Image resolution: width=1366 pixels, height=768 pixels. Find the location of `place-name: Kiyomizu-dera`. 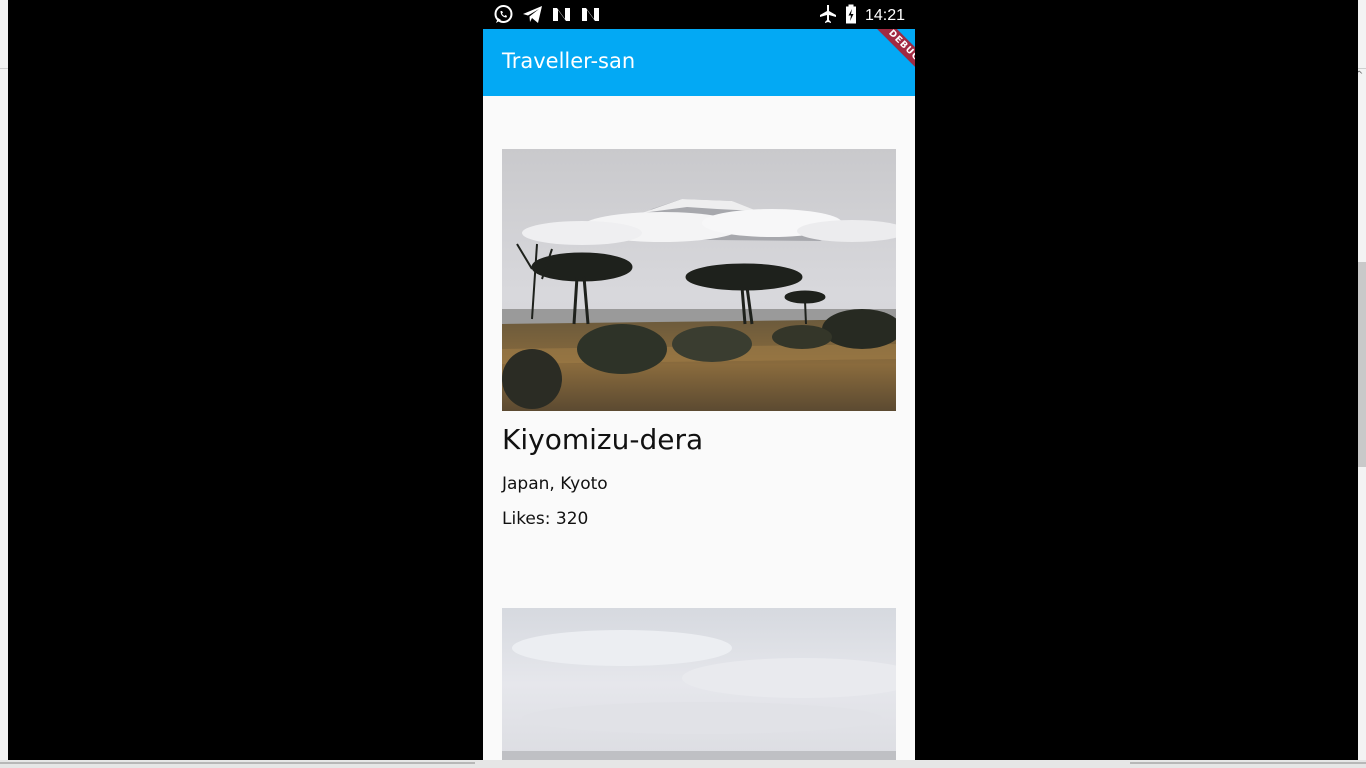

place-name: Kiyomizu-dera is located at coordinates (603, 439).